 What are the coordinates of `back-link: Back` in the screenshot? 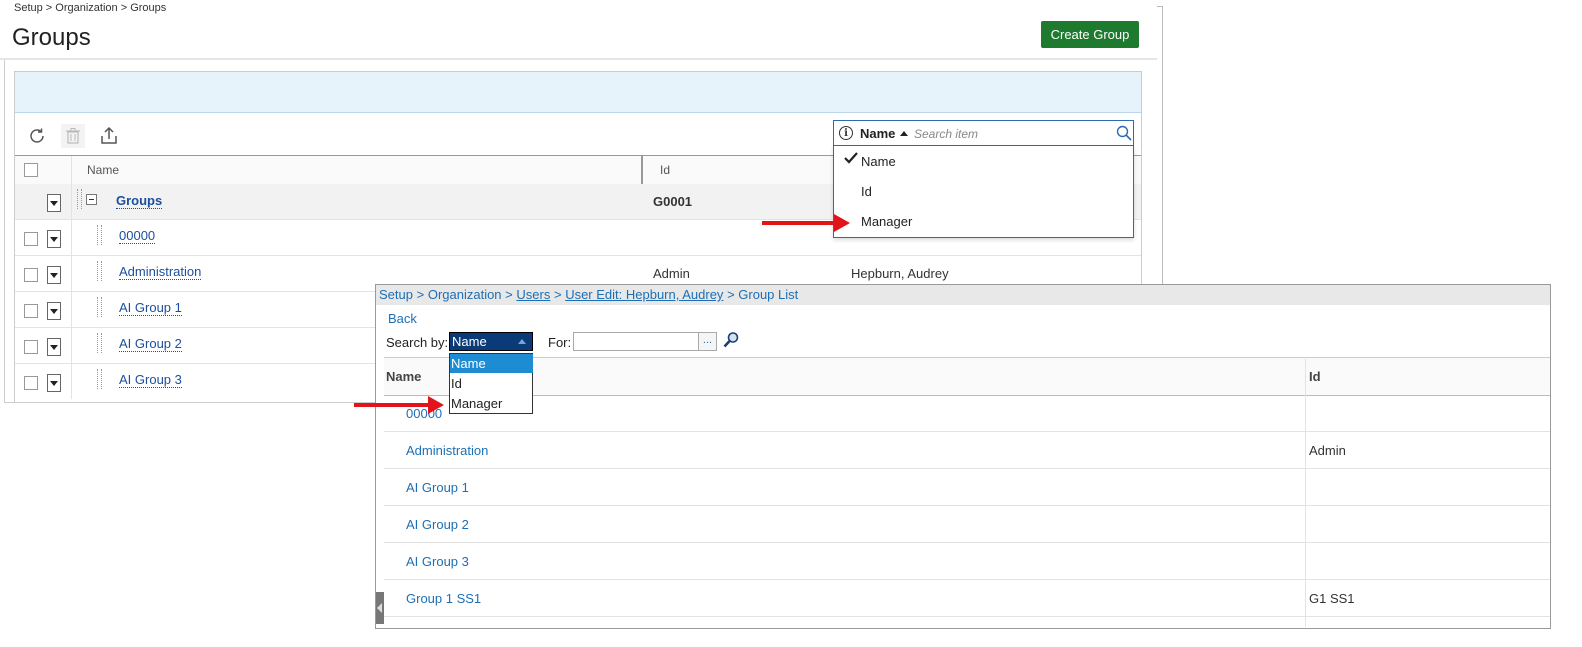 It's located at (402, 318).